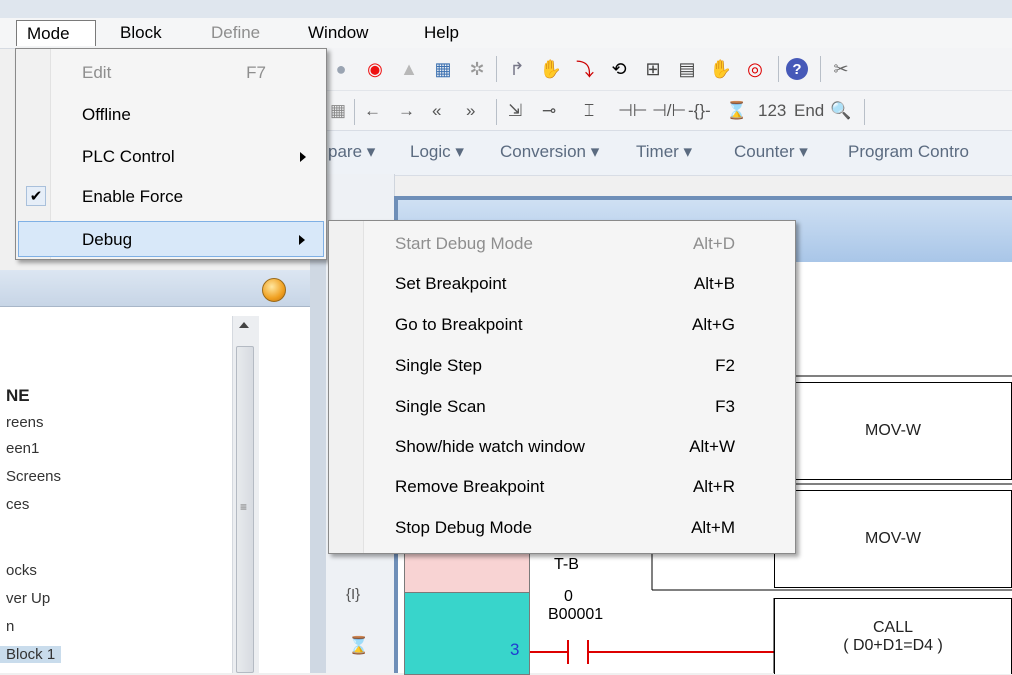 The width and height of the screenshot is (1012, 675). Describe the element at coordinates (797, 69) in the screenshot. I see `help-icon: ?` at that location.